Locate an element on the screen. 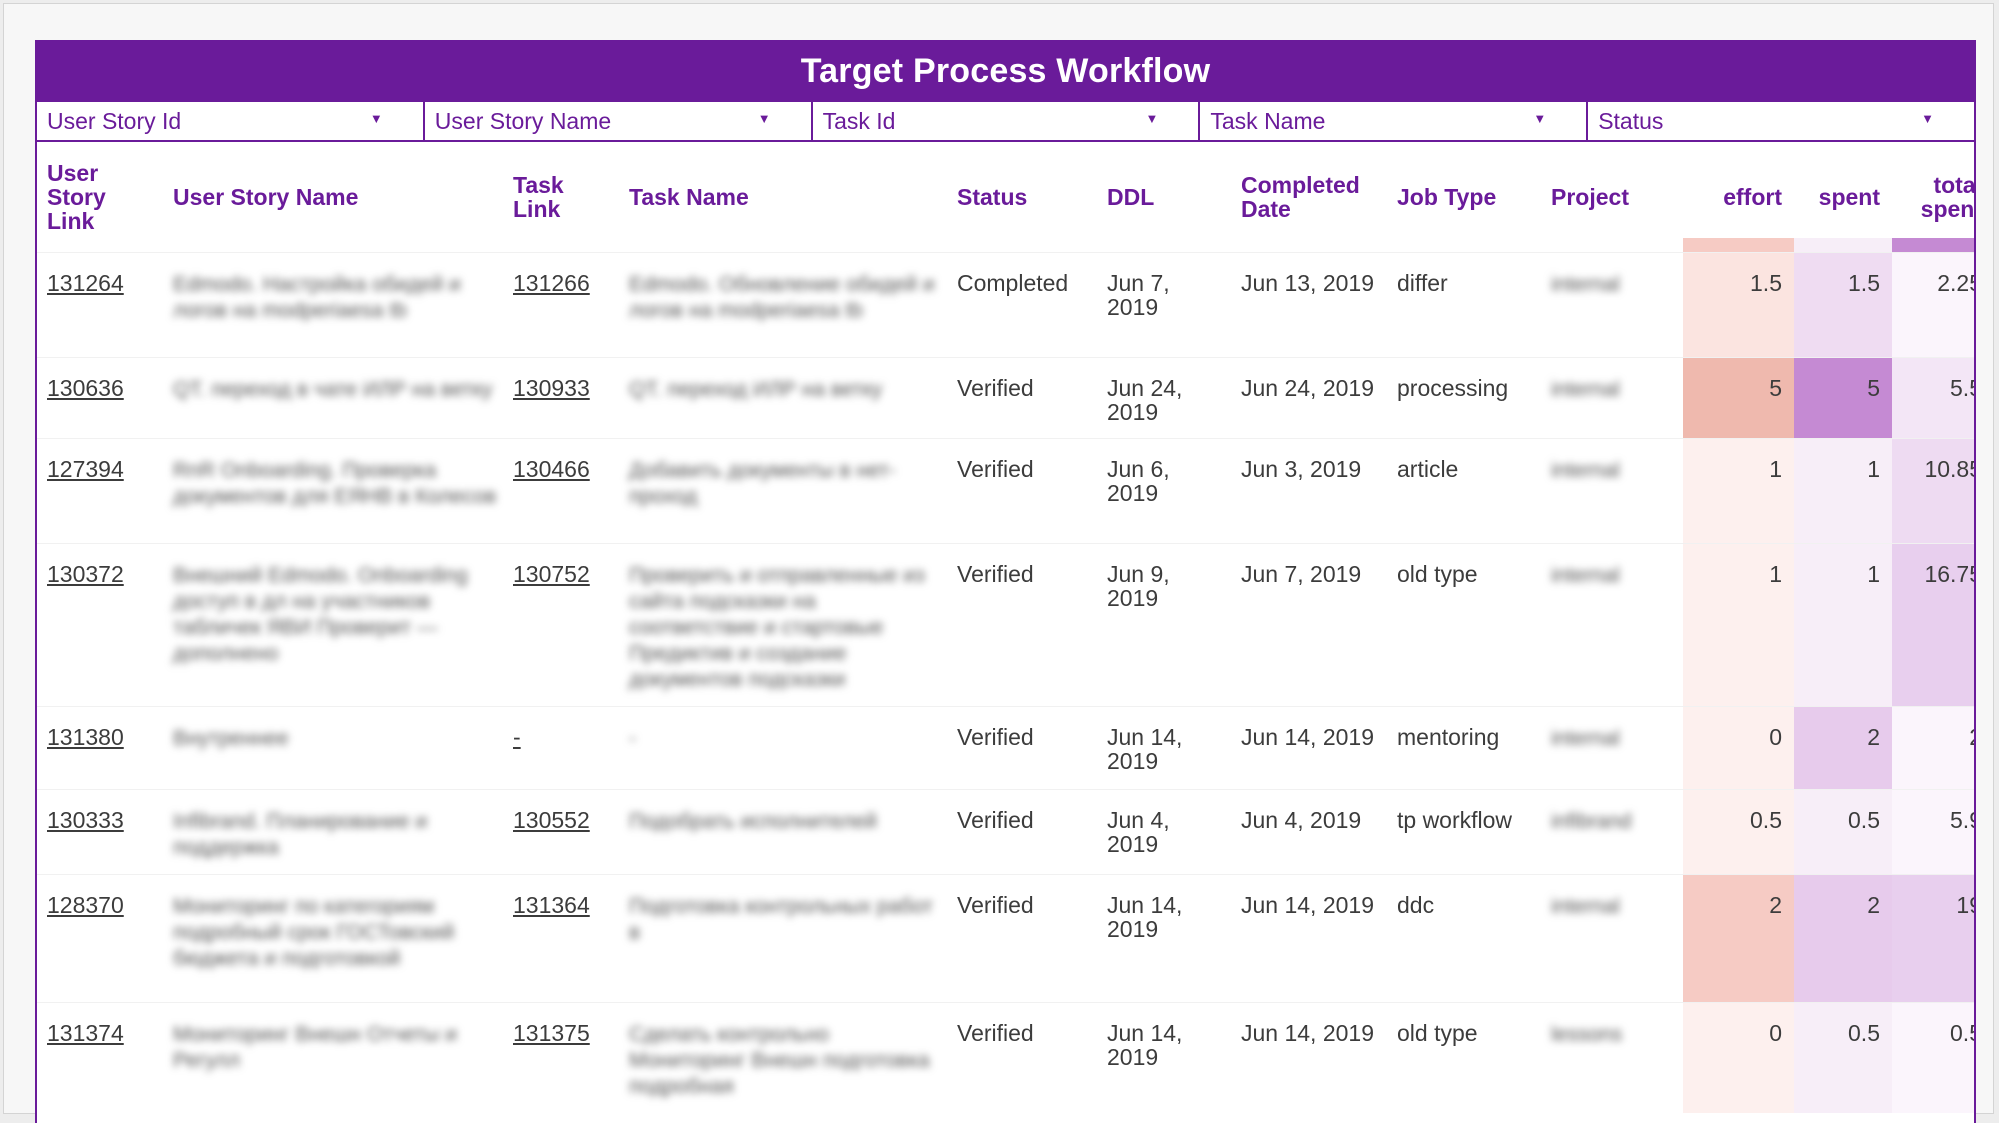  cell-effort: 1.5 is located at coordinates (1738, 305).